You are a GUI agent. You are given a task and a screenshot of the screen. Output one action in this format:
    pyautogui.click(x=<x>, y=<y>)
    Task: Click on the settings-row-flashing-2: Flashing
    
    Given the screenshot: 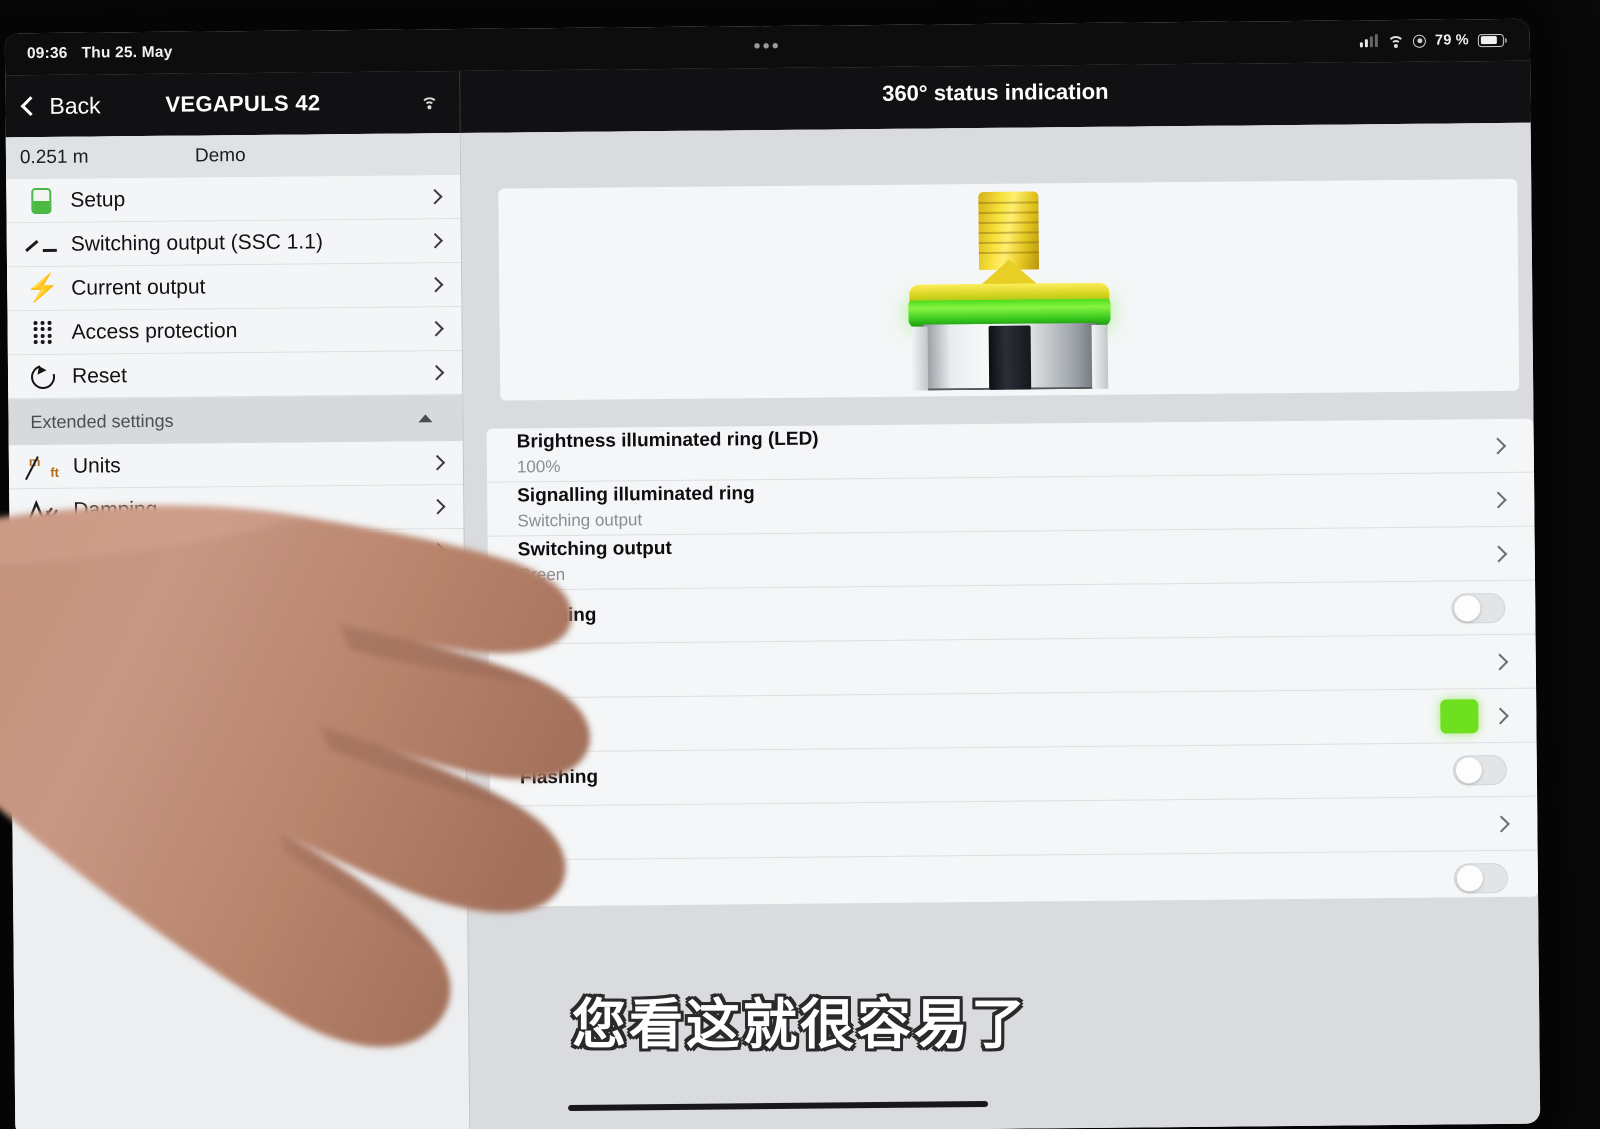 What is the action you would take?
    pyautogui.click(x=1013, y=774)
    